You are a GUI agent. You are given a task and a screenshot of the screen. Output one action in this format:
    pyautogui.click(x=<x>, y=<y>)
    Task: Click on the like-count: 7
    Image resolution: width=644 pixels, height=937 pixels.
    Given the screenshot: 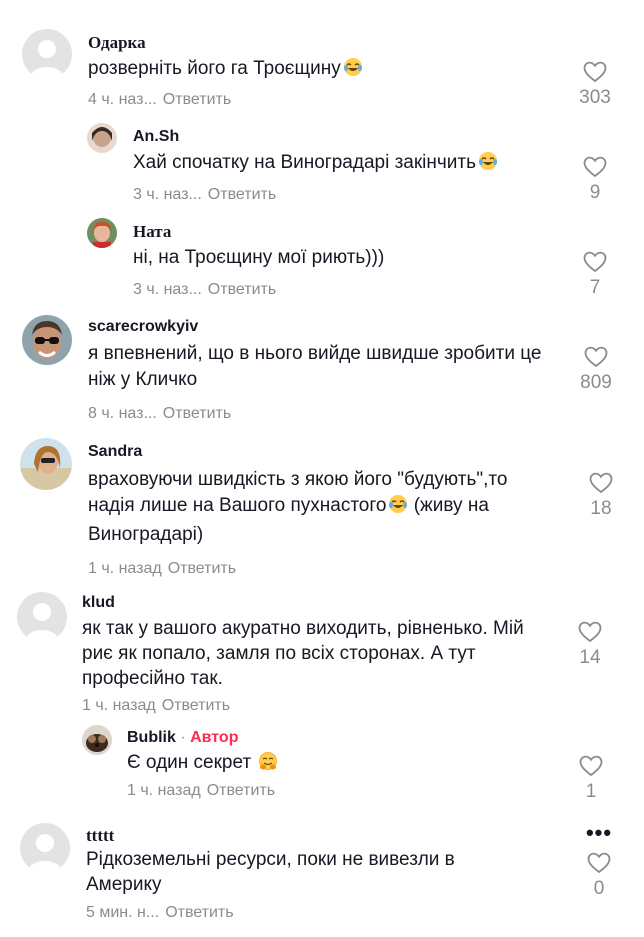 What is the action you would take?
    pyautogui.click(x=595, y=287)
    